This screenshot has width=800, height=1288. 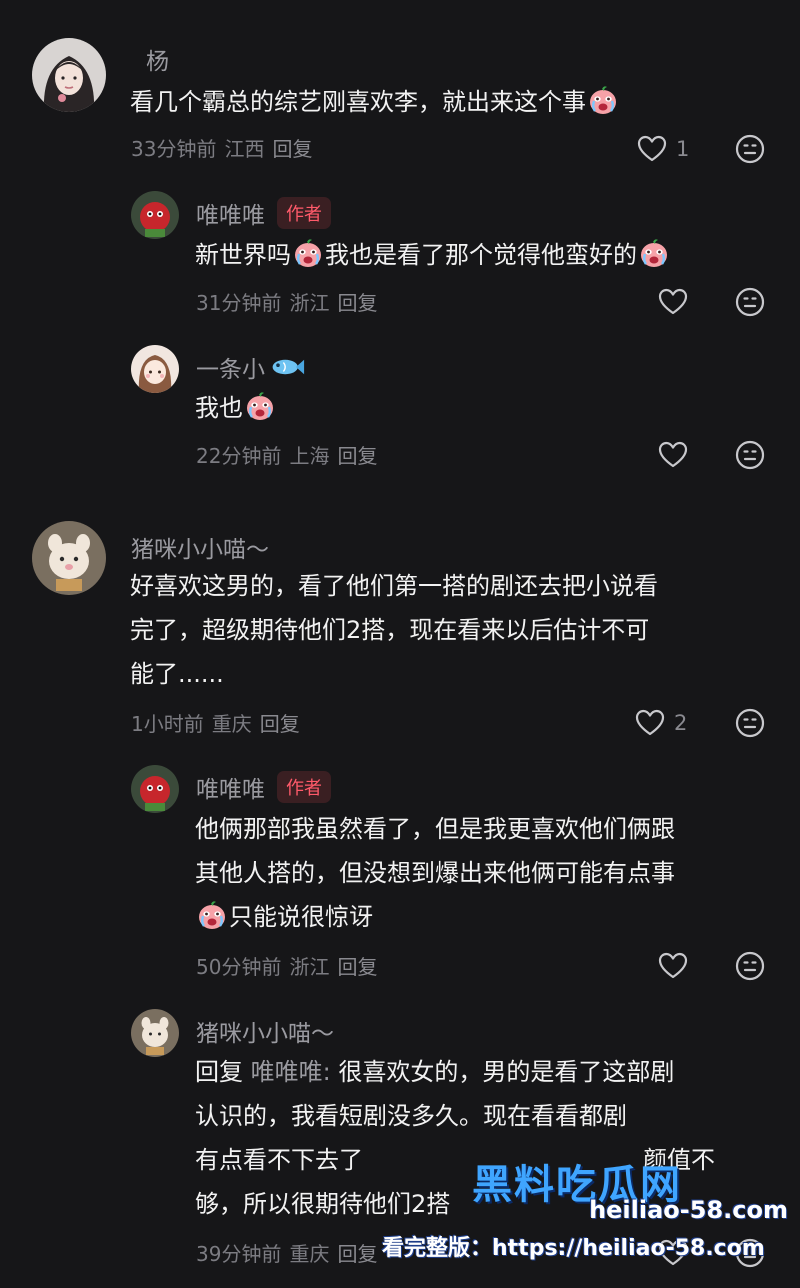 I want to click on like-count: 1, so click(x=683, y=149).